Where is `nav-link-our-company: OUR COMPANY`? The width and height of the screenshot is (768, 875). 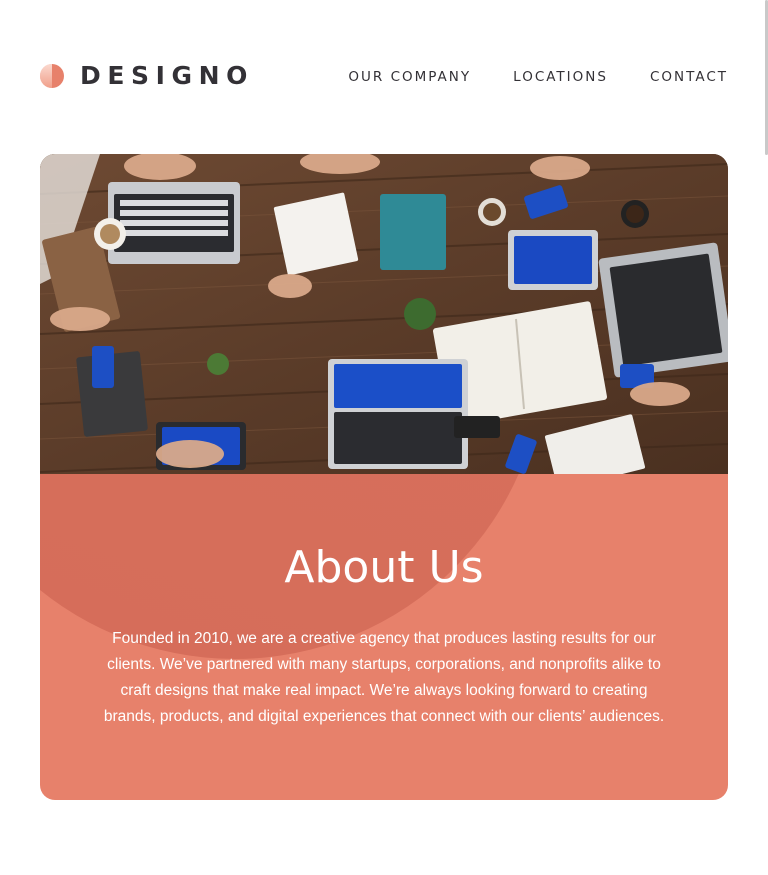 nav-link-our-company: OUR COMPANY is located at coordinates (409, 77).